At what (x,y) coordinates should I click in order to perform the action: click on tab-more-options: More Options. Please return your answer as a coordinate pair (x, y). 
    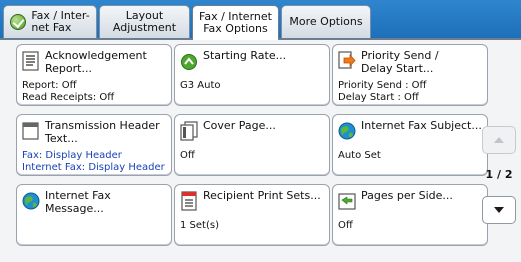
    Looking at the image, I should click on (326, 21).